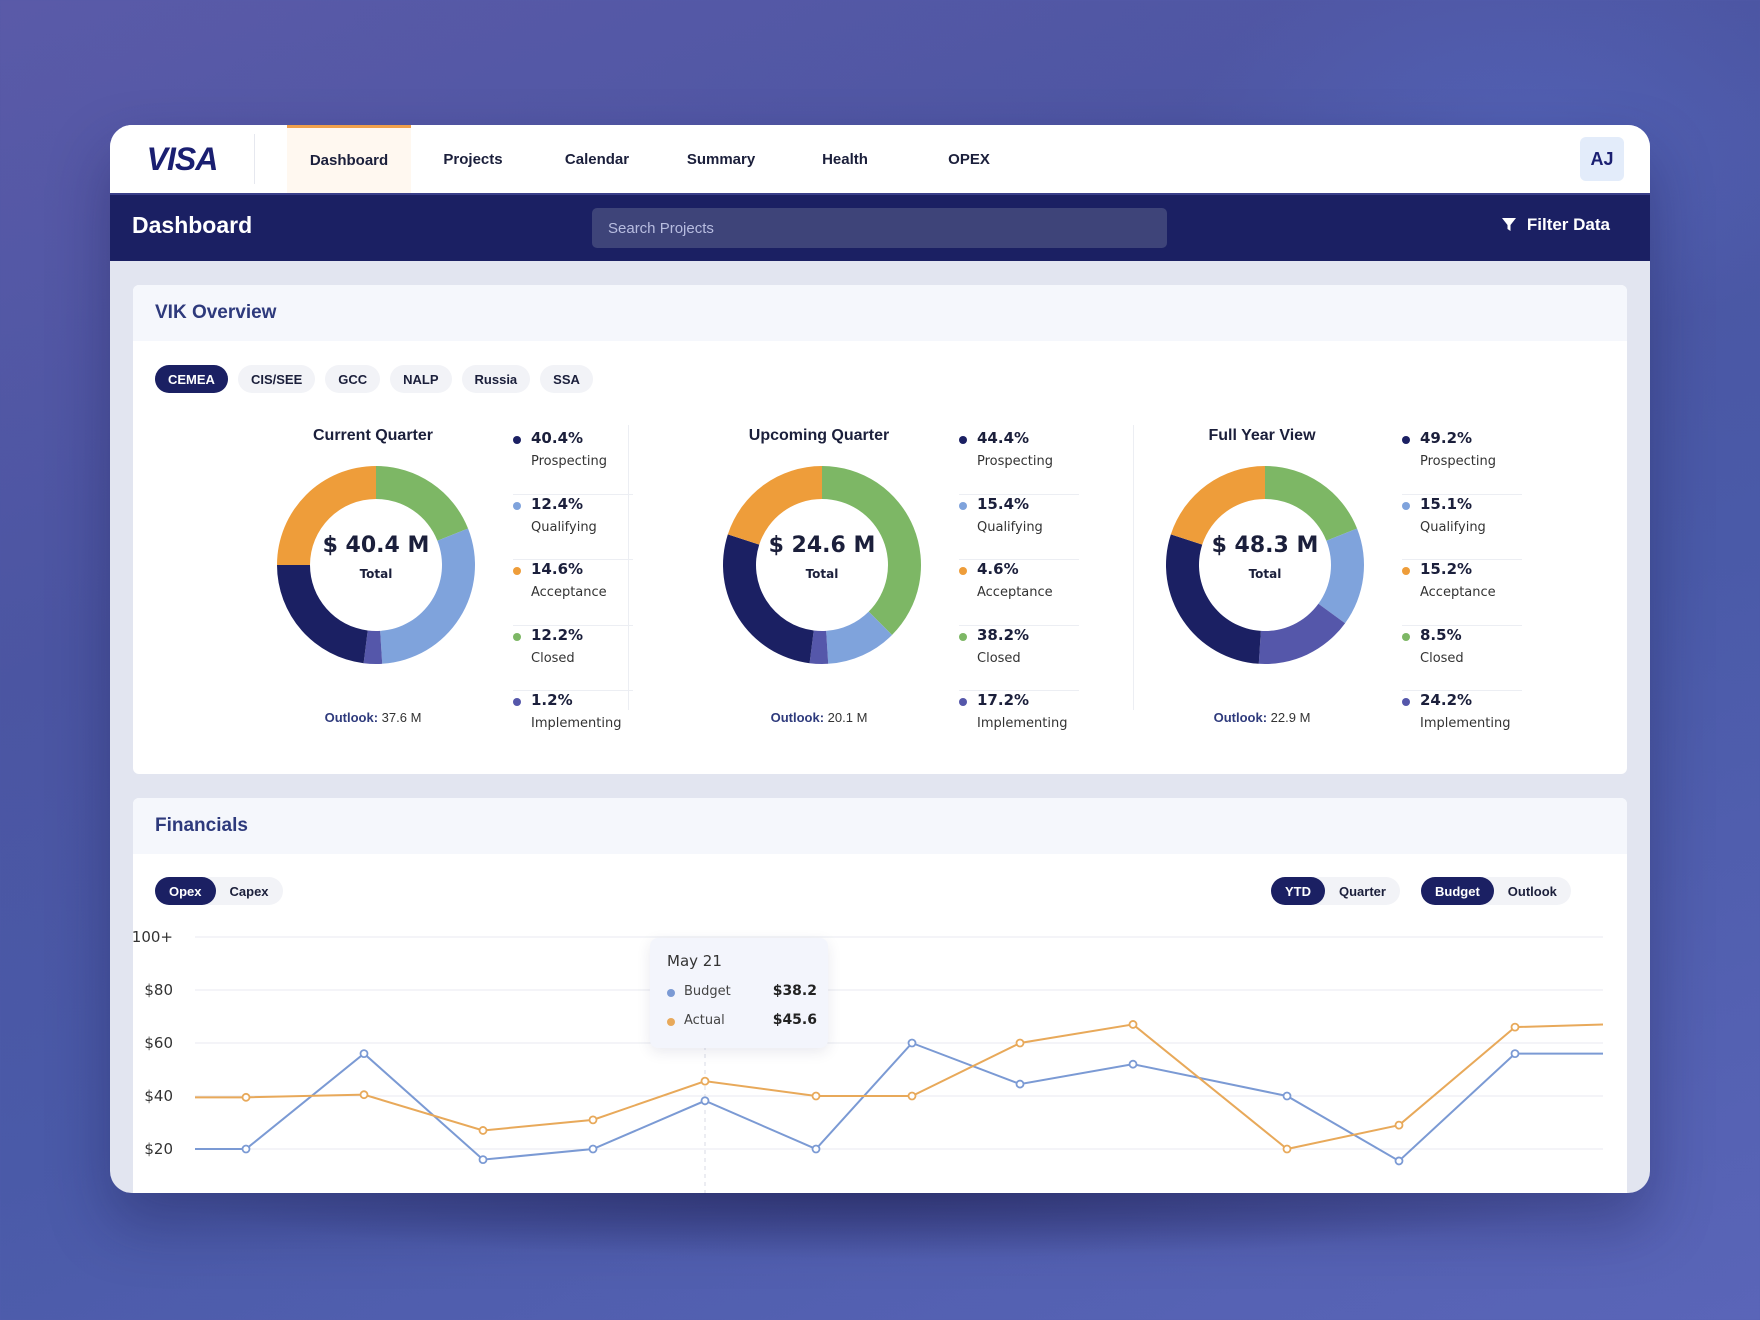  I want to click on legend-percent: 40.4%, so click(557, 438).